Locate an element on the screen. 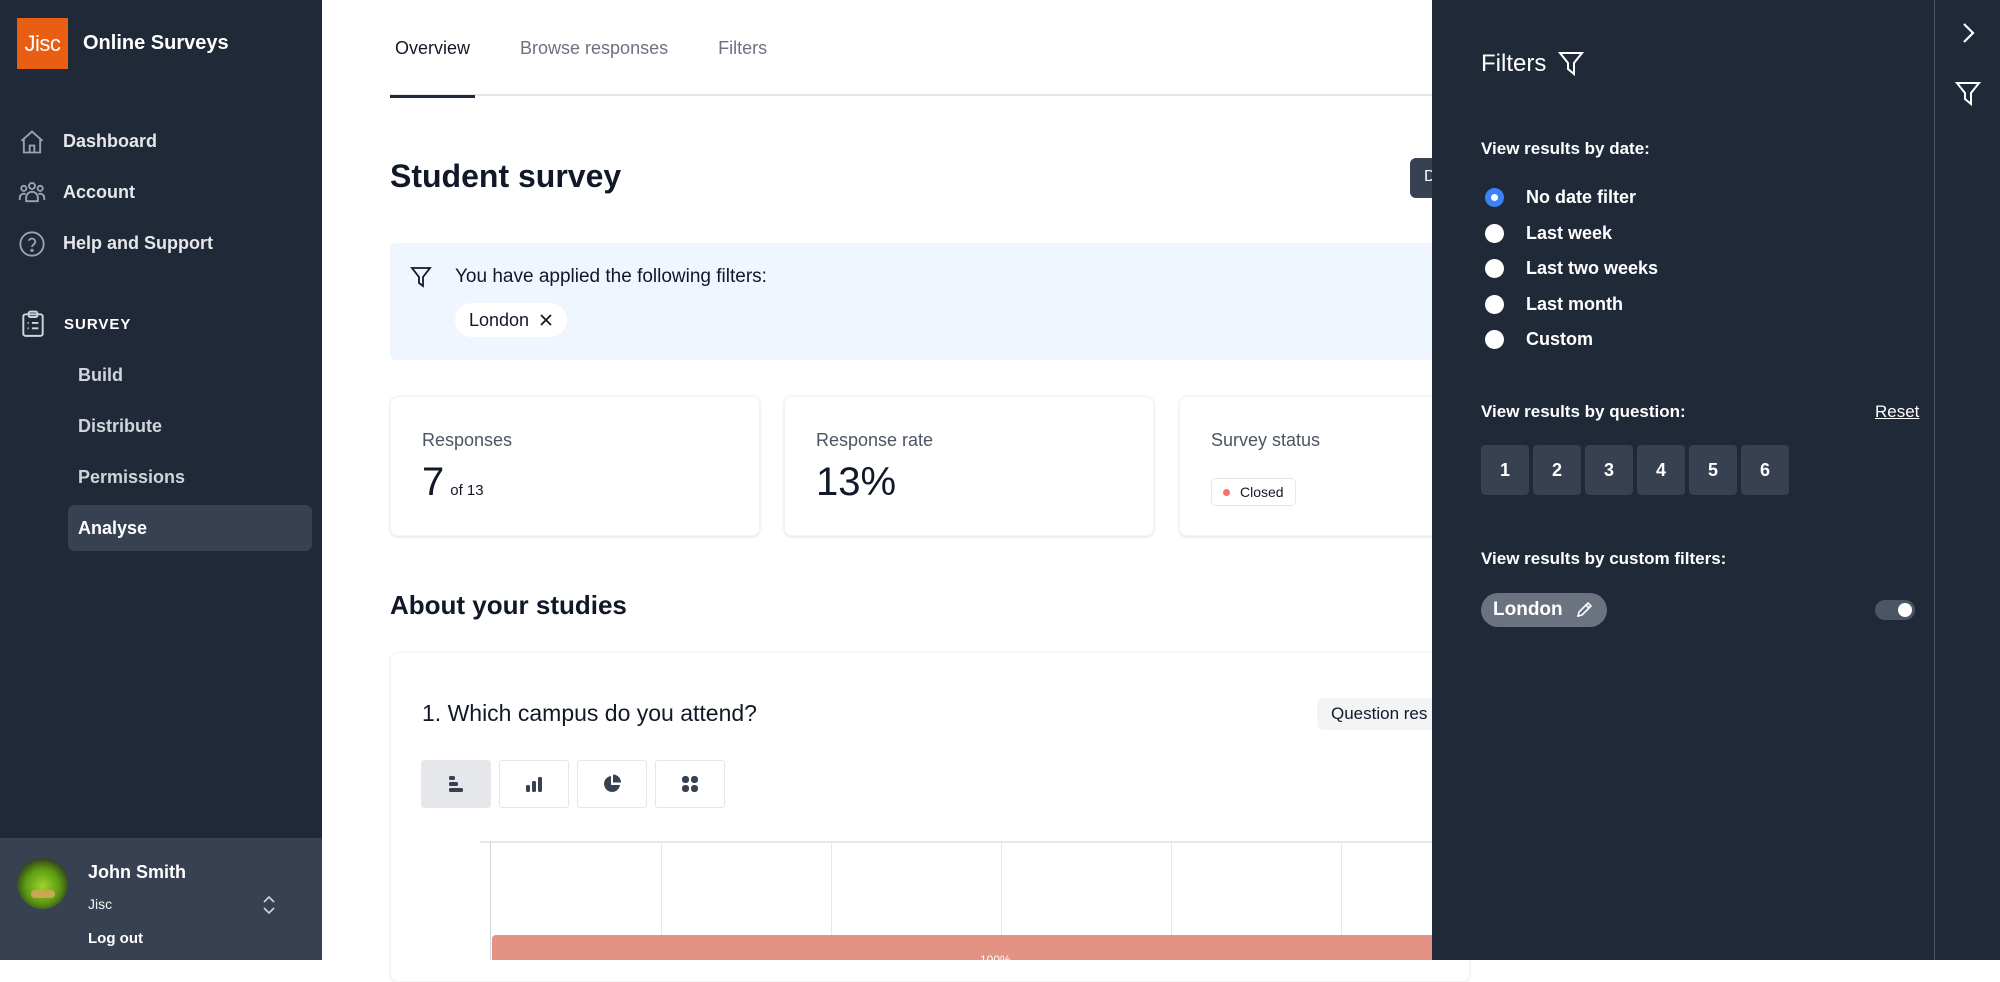  sub-nav-analyse: Analyse is located at coordinates (190, 528).